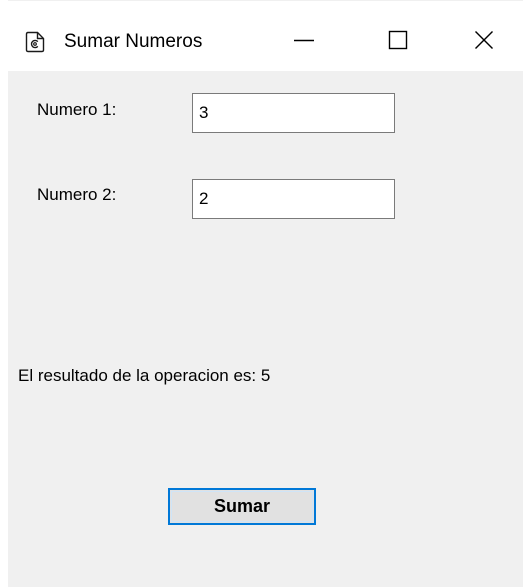  Describe the element at coordinates (133, 41) in the screenshot. I see `window-title: Sumar Numeros` at that location.